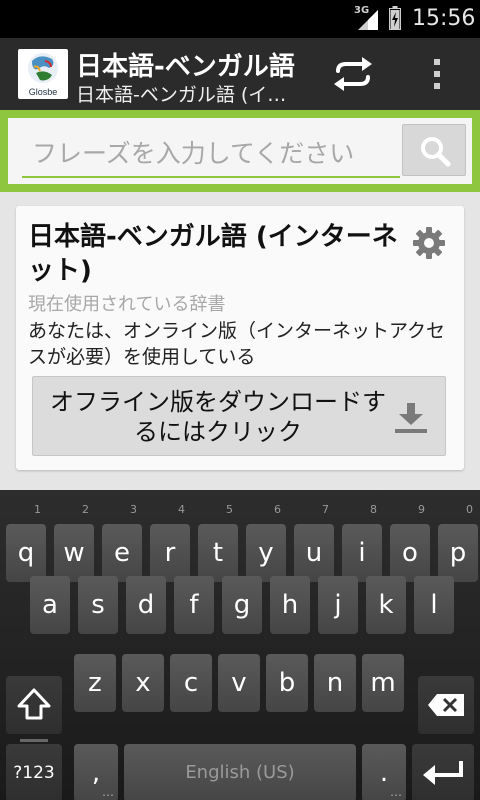 Image resolution: width=480 pixels, height=800 pixels. Describe the element at coordinates (437, 74) in the screenshot. I see `overflow-menu-icon` at that location.